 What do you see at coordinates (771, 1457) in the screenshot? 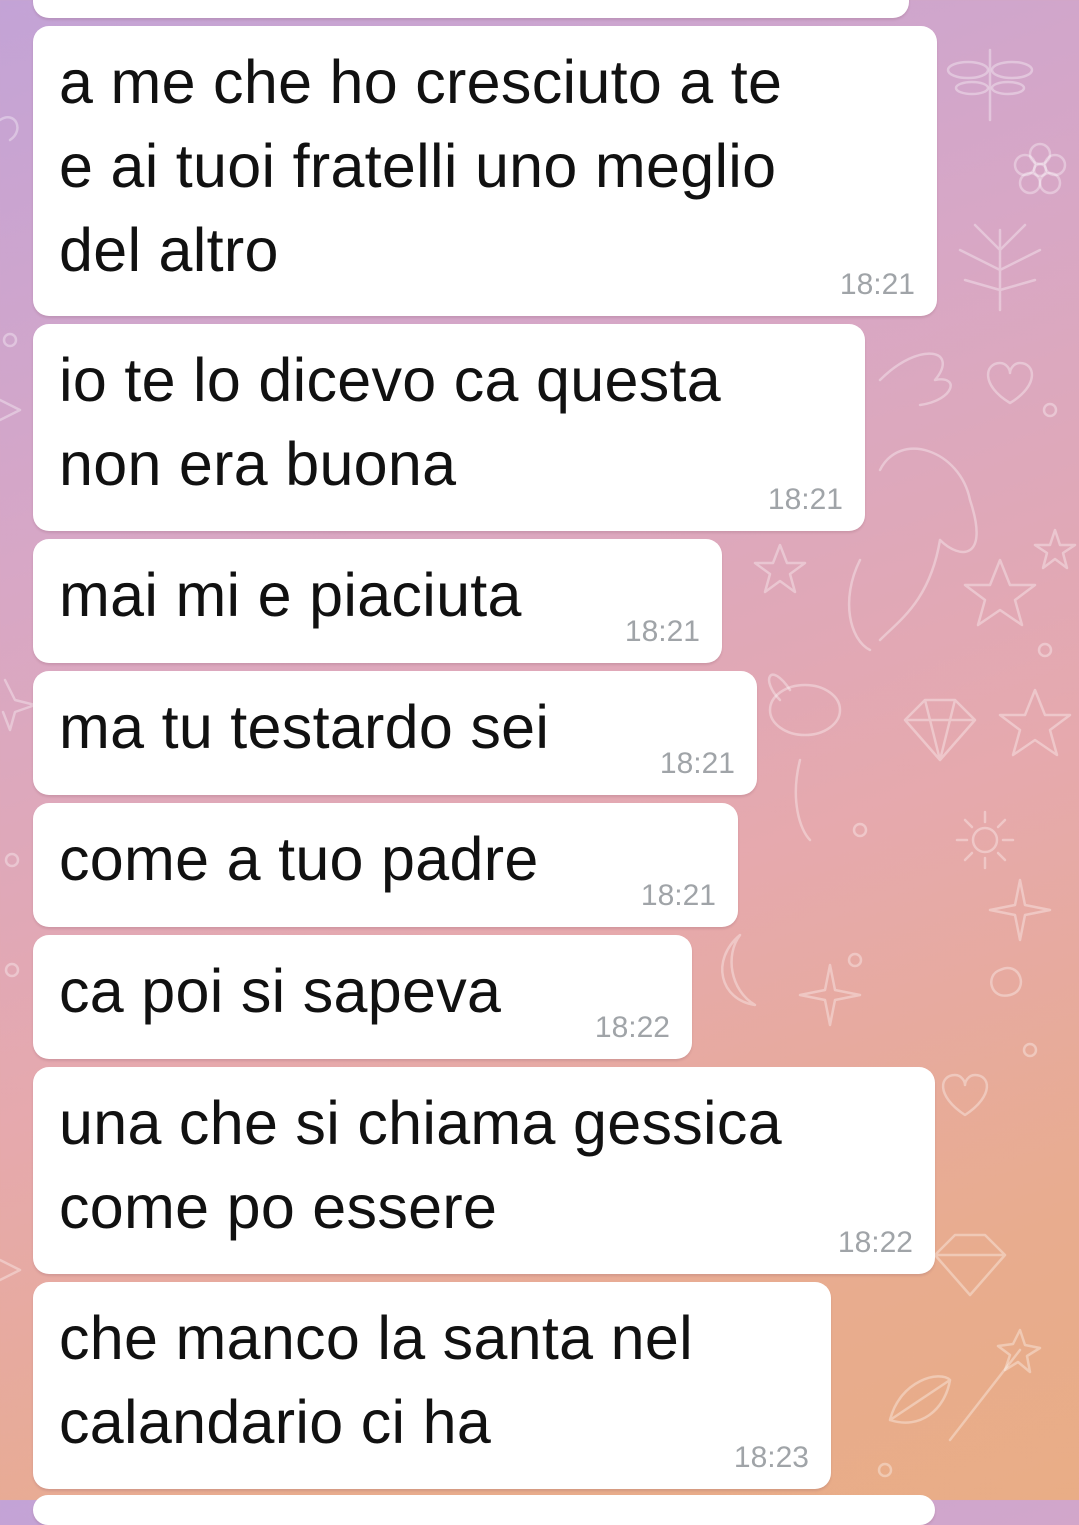
I see `message-timestamp: 18:23` at bounding box center [771, 1457].